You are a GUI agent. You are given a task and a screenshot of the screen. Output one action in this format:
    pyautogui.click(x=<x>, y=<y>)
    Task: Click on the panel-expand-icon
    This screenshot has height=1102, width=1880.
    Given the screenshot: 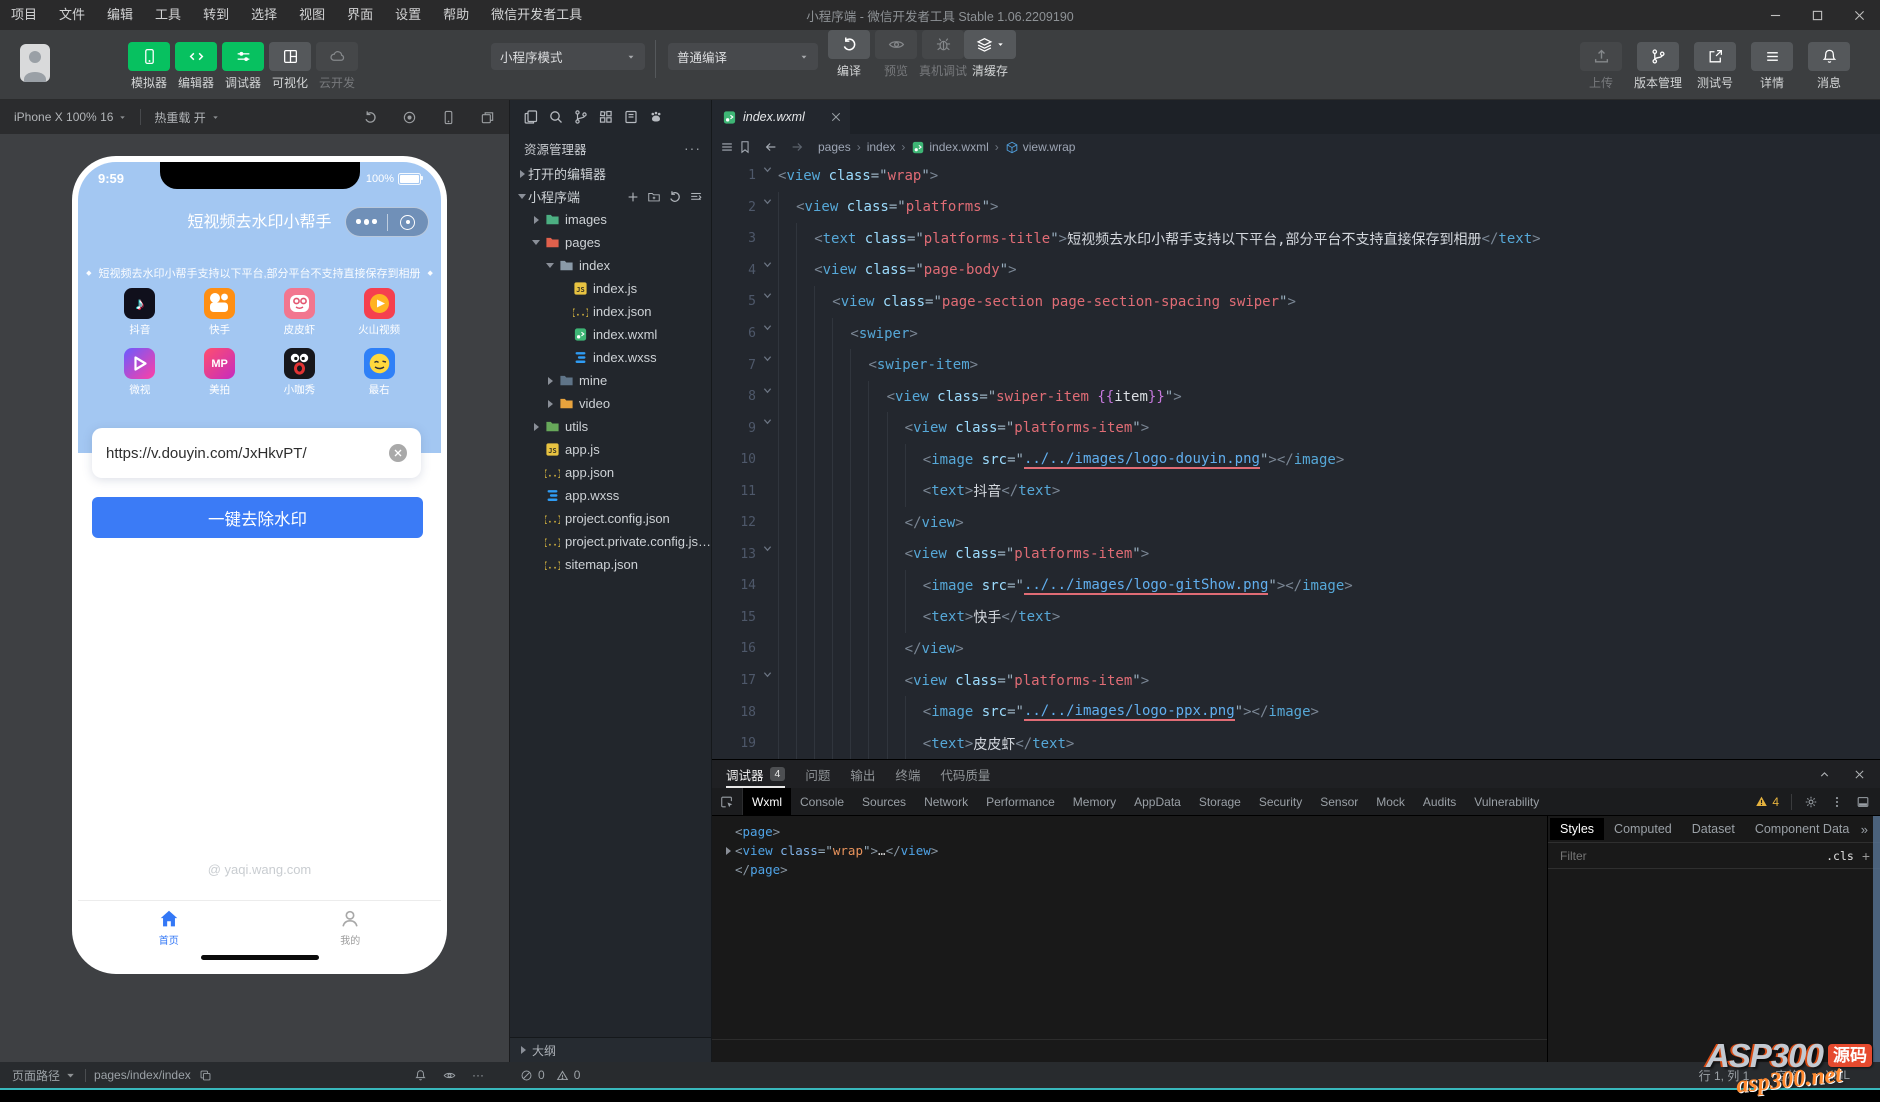 What is the action you would take?
    pyautogui.click(x=1824, y=774)
    